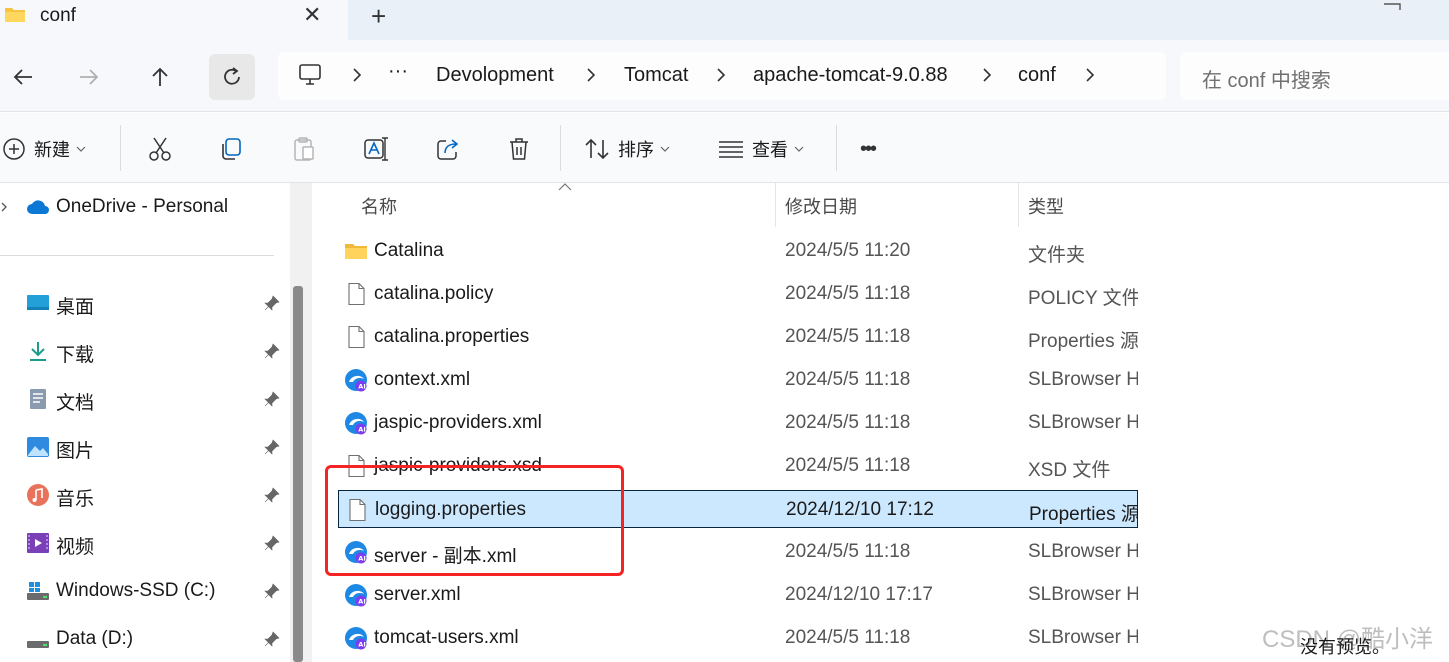  What do you see at coordinates (1083, 298) in the screenshot?
I see `file-type: POLICY 文件` at bounding box center [1083, 298].